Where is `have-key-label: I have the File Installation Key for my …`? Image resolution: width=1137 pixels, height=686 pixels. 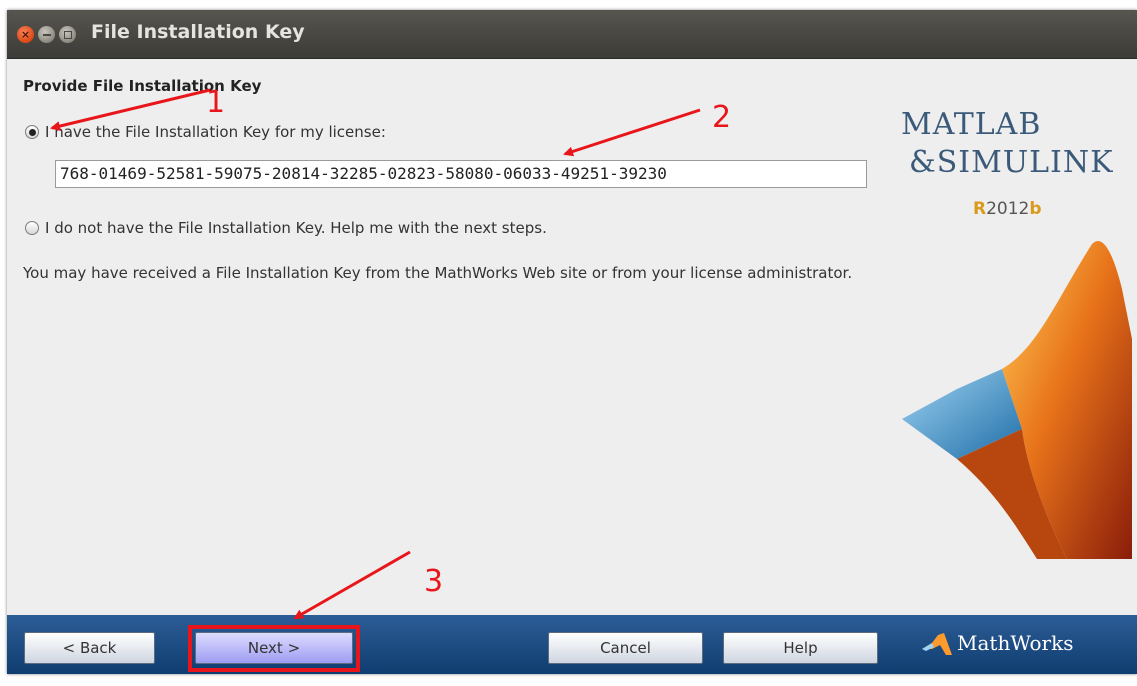 have-key-label: I have the File Installation Key for my … is located at coordinates (215, 132).